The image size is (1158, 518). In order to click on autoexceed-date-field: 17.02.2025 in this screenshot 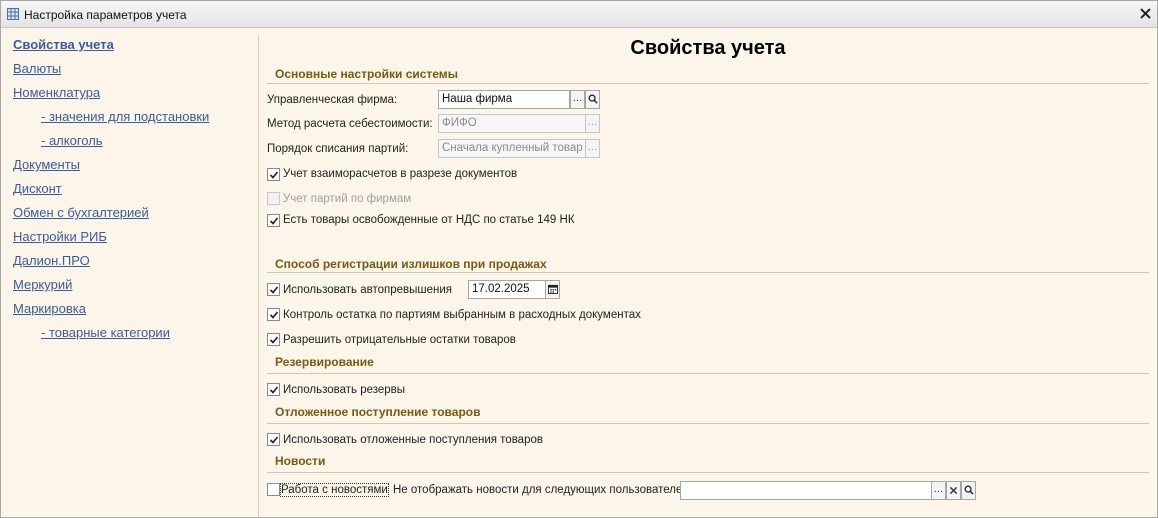, I will do `click(507, 289)`.